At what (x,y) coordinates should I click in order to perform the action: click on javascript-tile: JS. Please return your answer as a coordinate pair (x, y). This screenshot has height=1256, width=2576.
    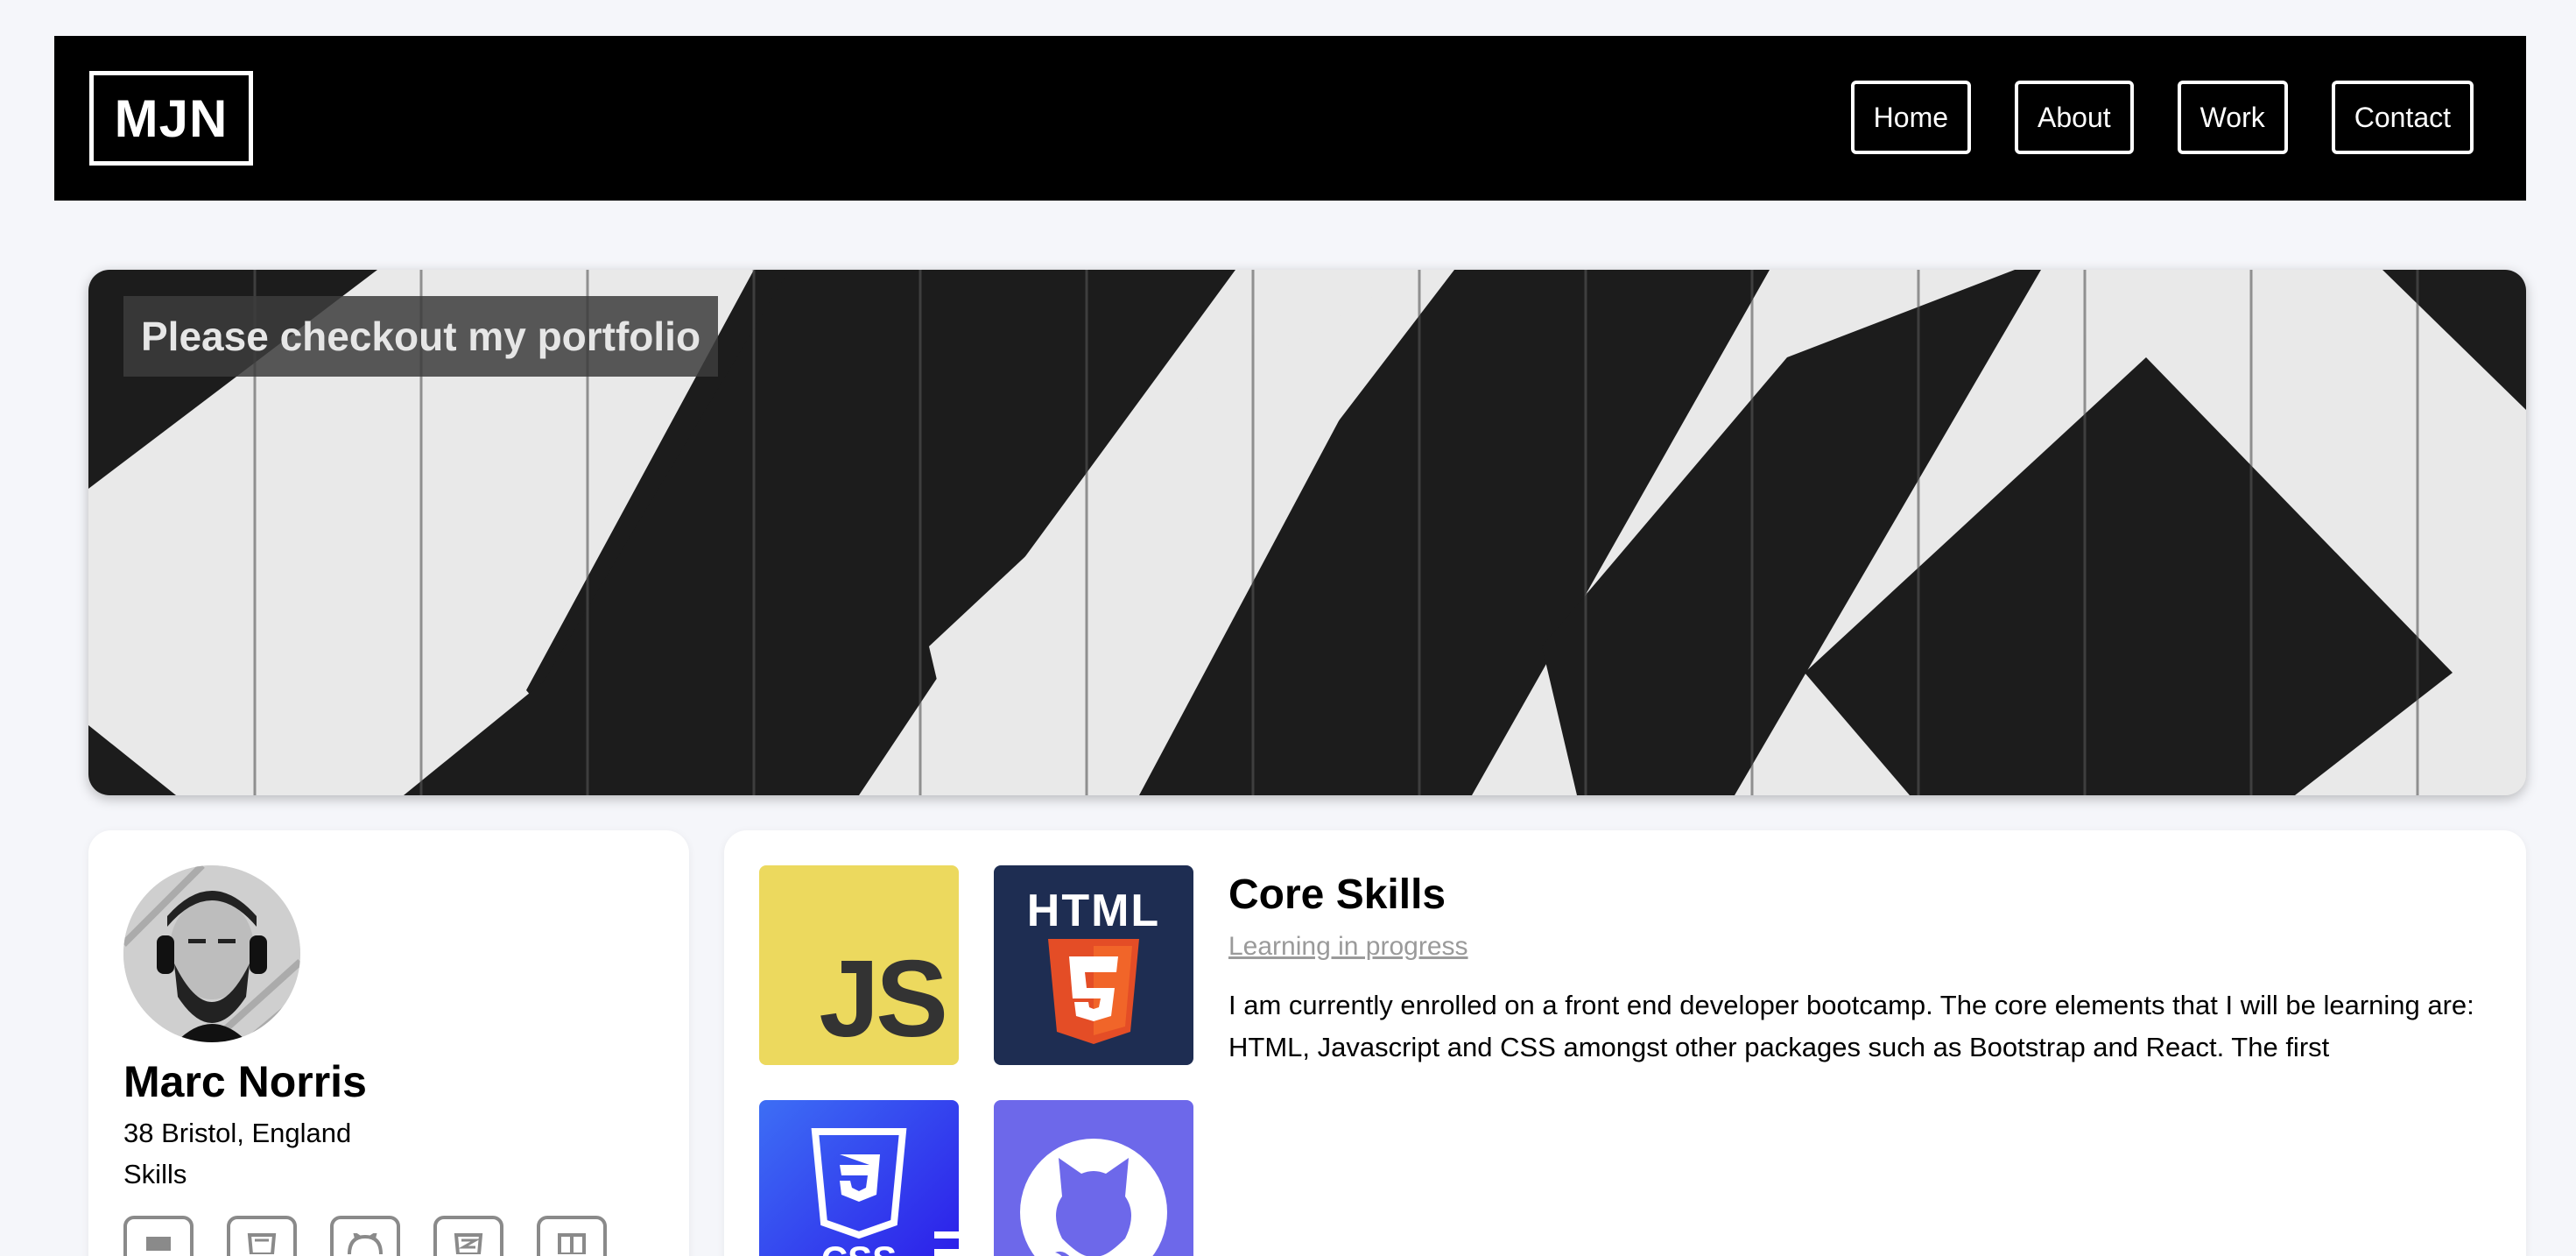
    Looking at the image, I should click on (859, 965).